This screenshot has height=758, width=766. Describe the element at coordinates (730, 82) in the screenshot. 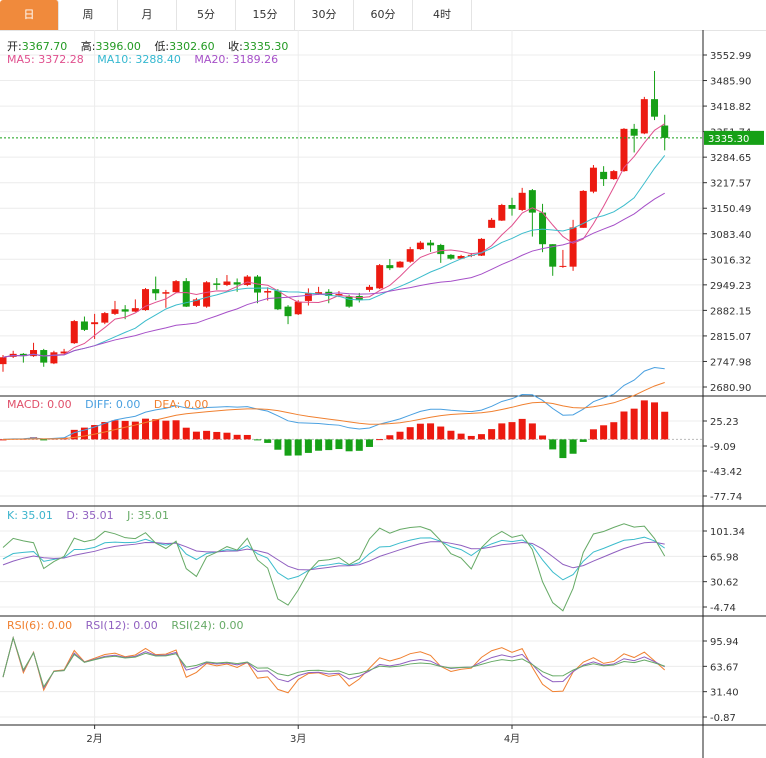

I see `price-axis-tick-label: 3485.90` at that location.